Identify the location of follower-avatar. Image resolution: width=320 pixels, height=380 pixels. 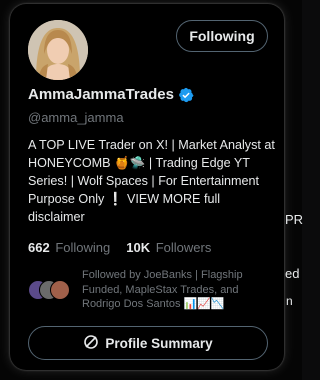
(60, 290).